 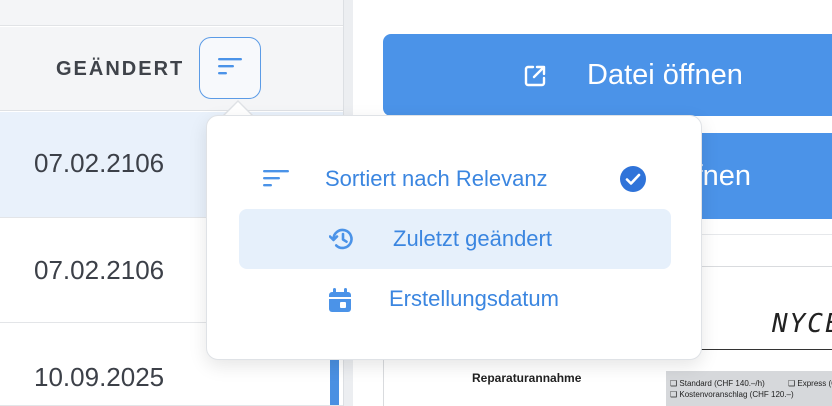 What do you see at coordinates (171, 13) in the screenshot?
I see `list-top-strip` at bounding box center [171, 13].